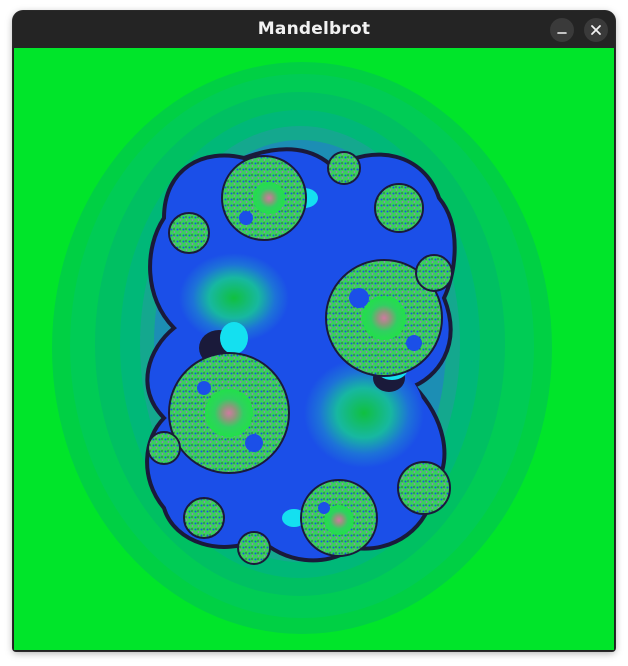 Image resolution: width=628 pixels, height=666 pixels. I want to click on close-button, so click(596, 30).